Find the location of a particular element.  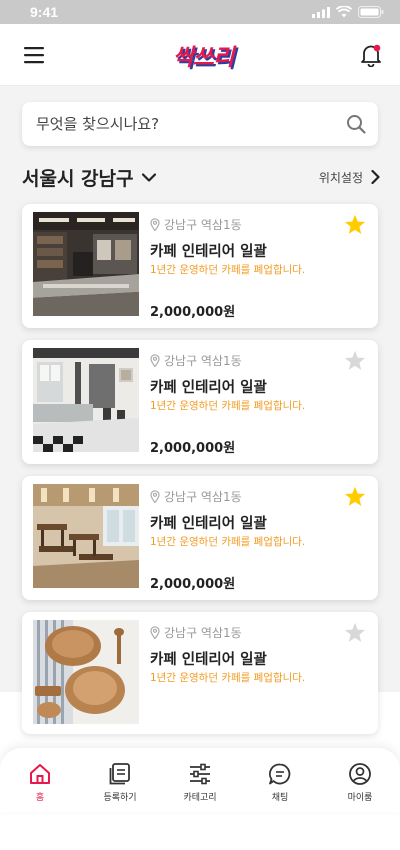

location-settings-label: 위치설정 is located at coordinates (340, 177).